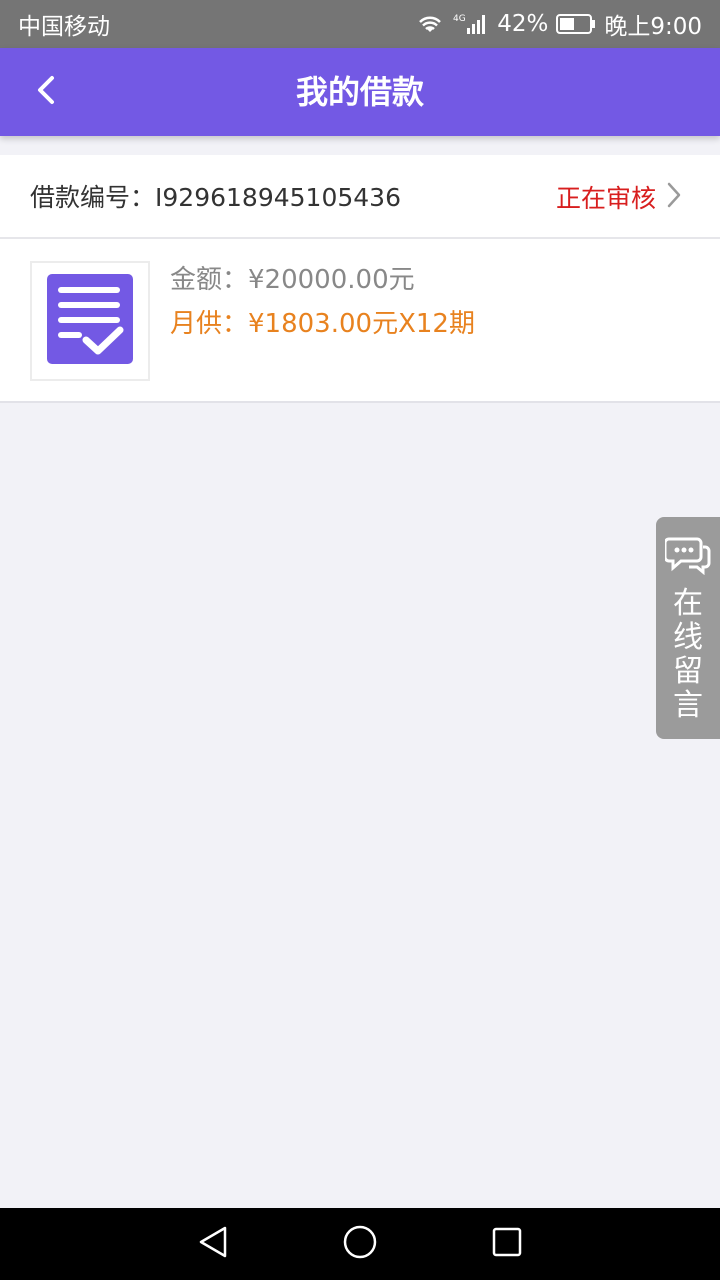 This screenshot has height=1280, width=720. I want to click on loan-number-label: 借款编号：, so click(93, 197).